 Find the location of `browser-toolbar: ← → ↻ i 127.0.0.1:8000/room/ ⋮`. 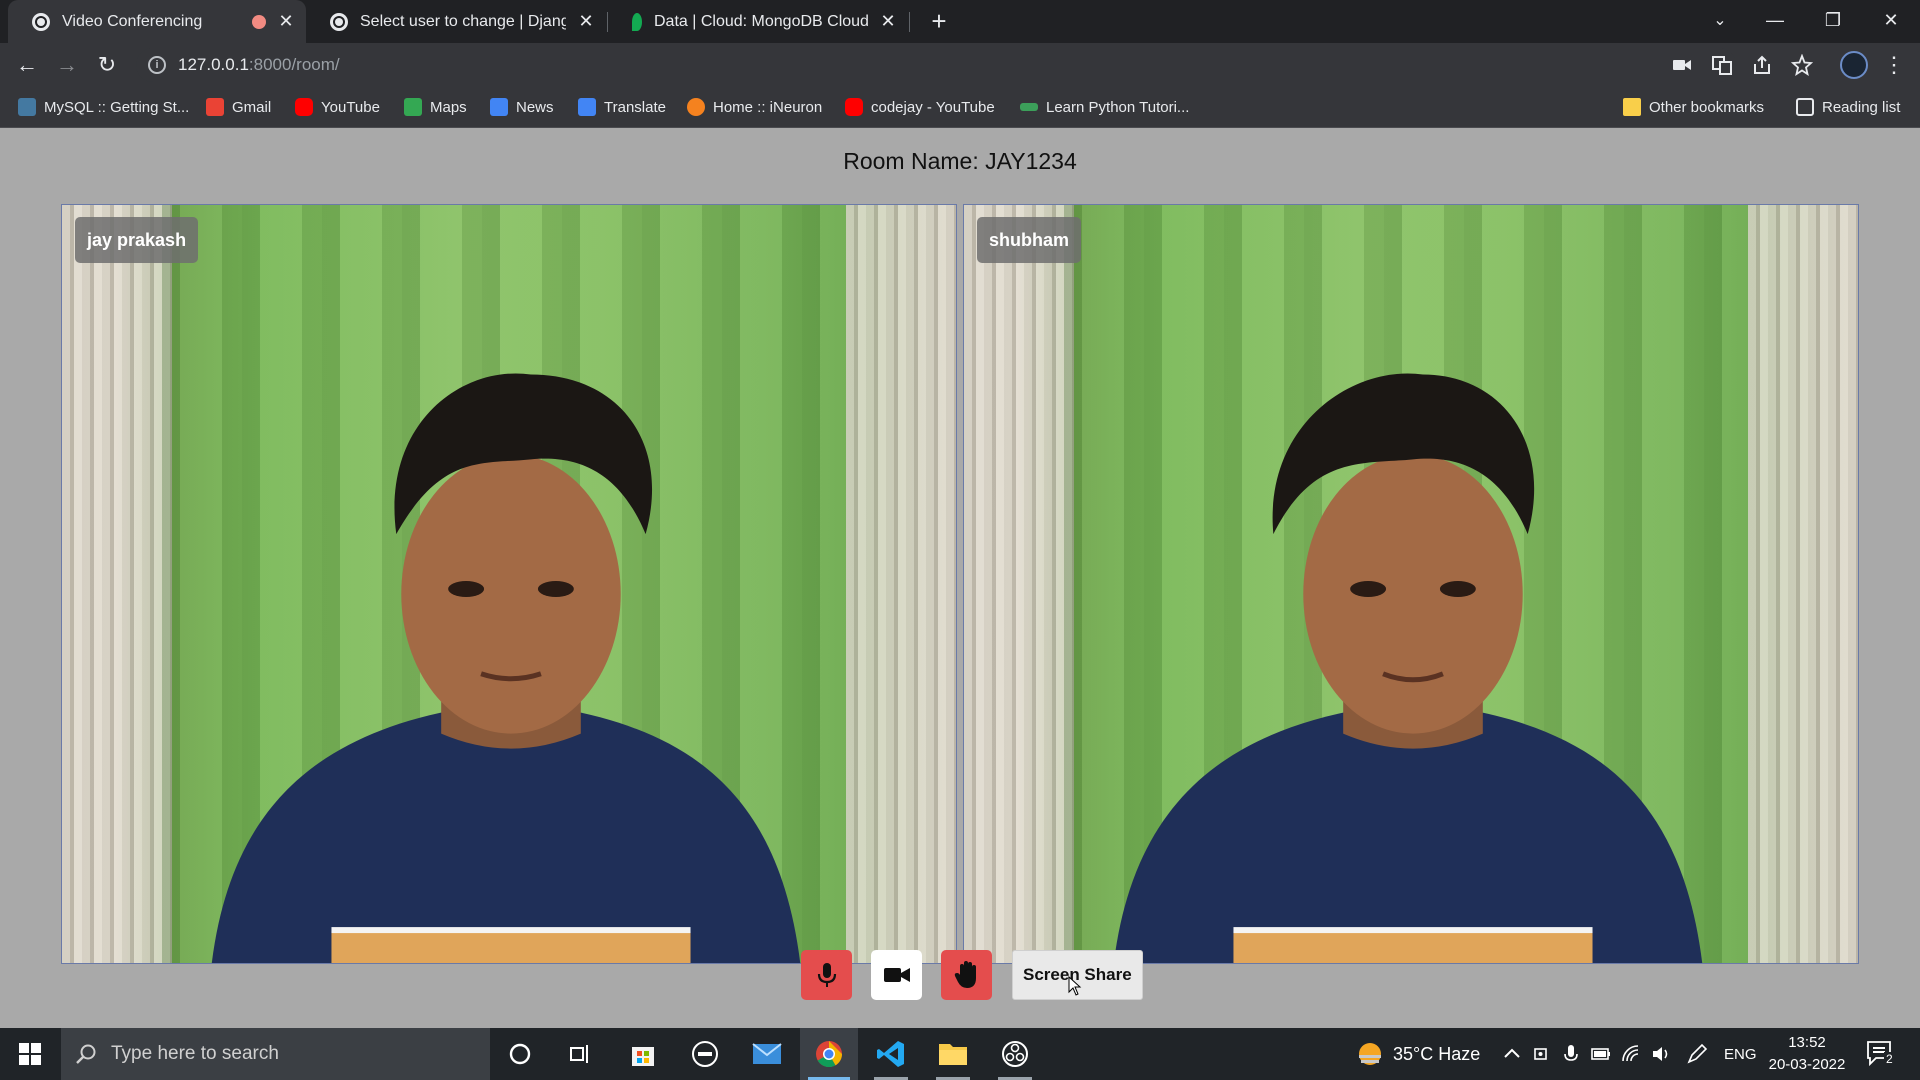

browser-toolbar: ← → ↻ i 127.0.0.1:8000/room/ ⋮ is located at coordinates (960, 65).